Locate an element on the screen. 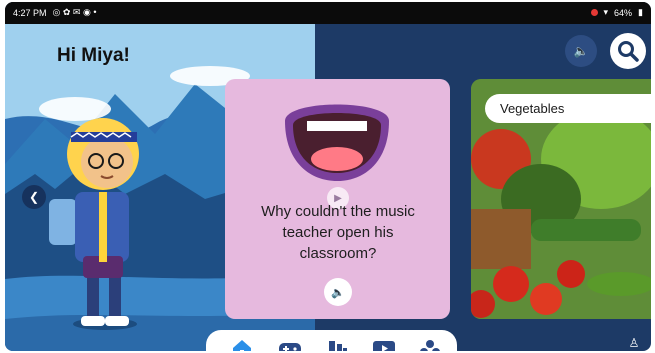 The width and height of the screenshot is (655, 353). nav-books is located at coordinates (338, 344).